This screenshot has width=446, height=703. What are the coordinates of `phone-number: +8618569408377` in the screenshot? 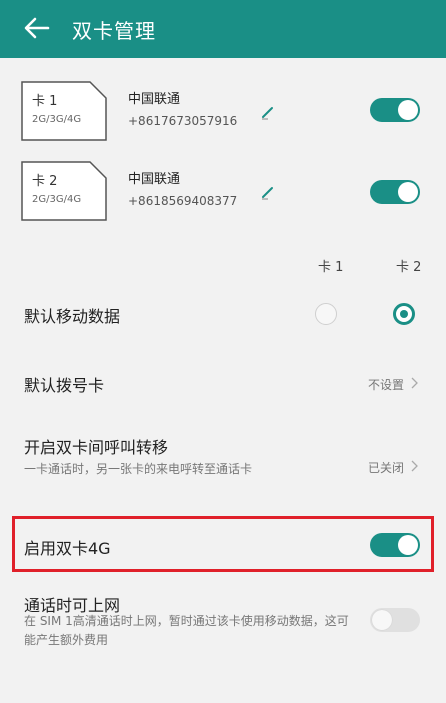 It's located at (183, 201).